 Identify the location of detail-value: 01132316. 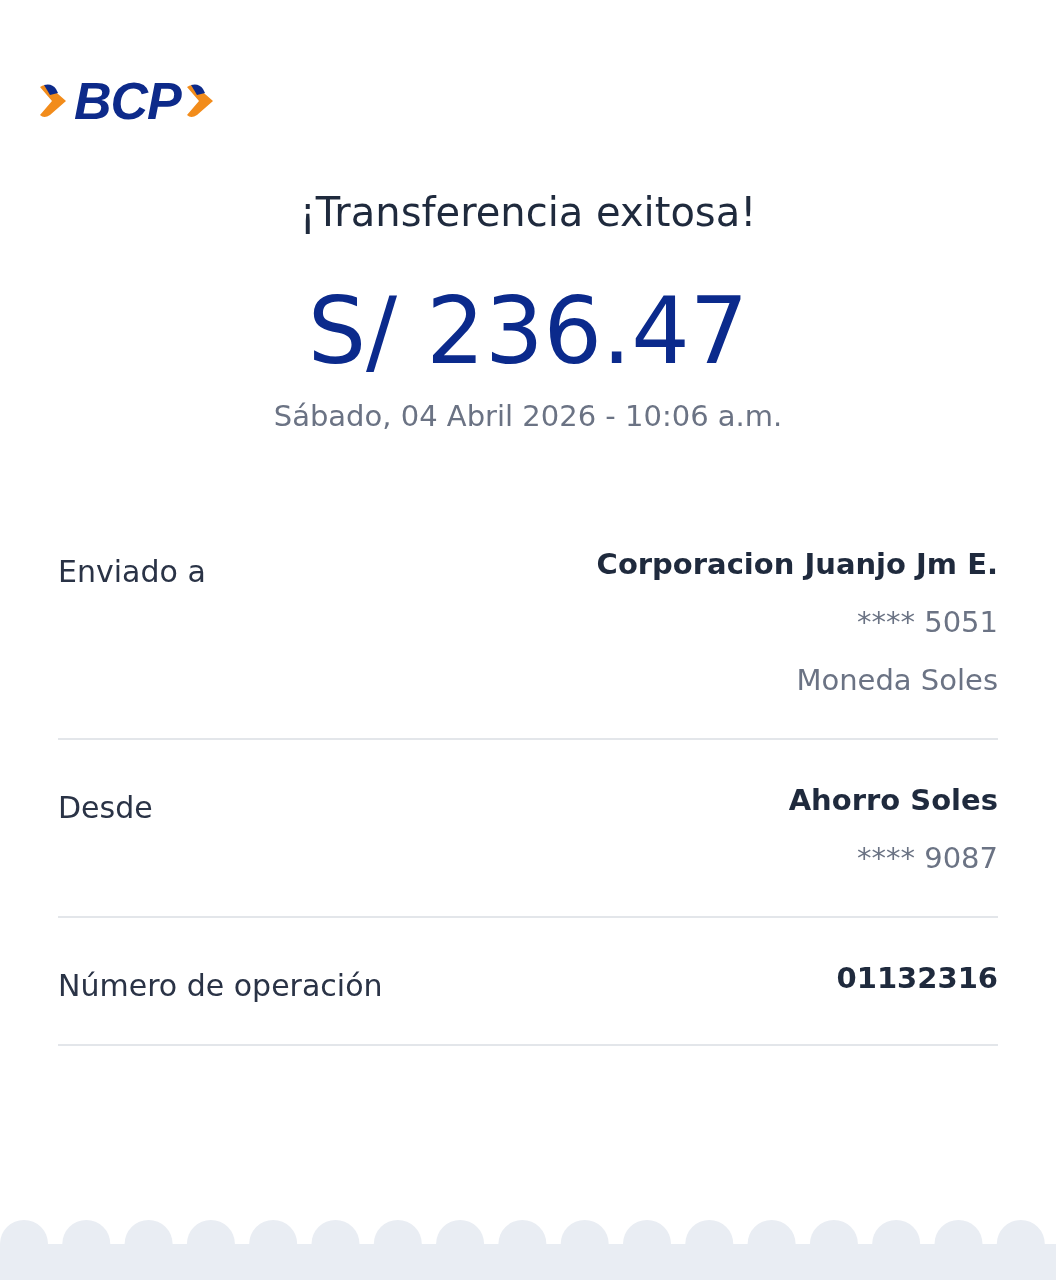
(917, 978).